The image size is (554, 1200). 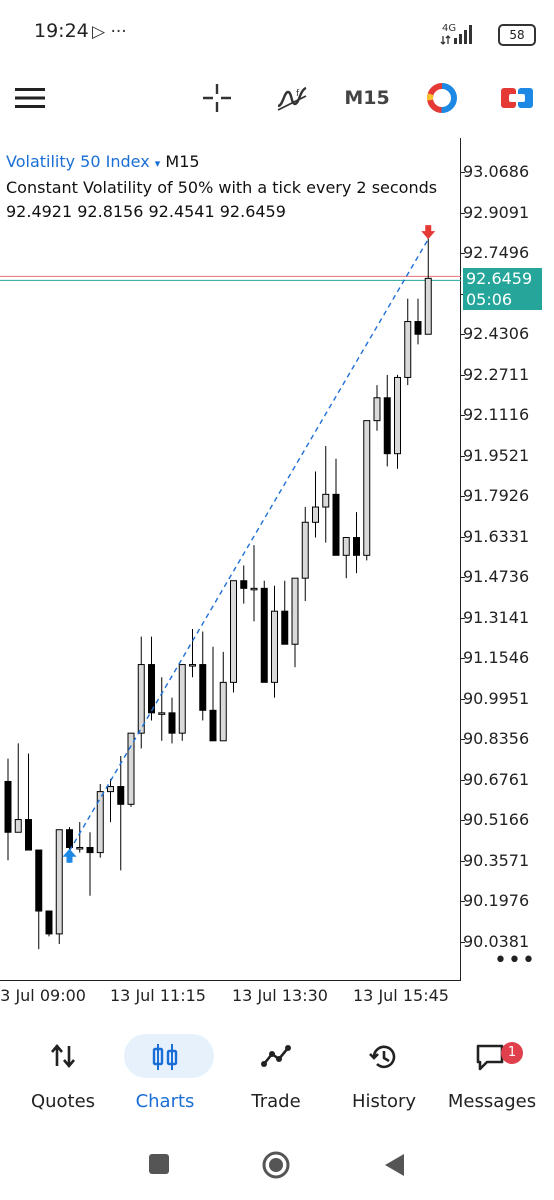 I want to click on price-tick-label: 92.2711, so click(x=494, y=374).